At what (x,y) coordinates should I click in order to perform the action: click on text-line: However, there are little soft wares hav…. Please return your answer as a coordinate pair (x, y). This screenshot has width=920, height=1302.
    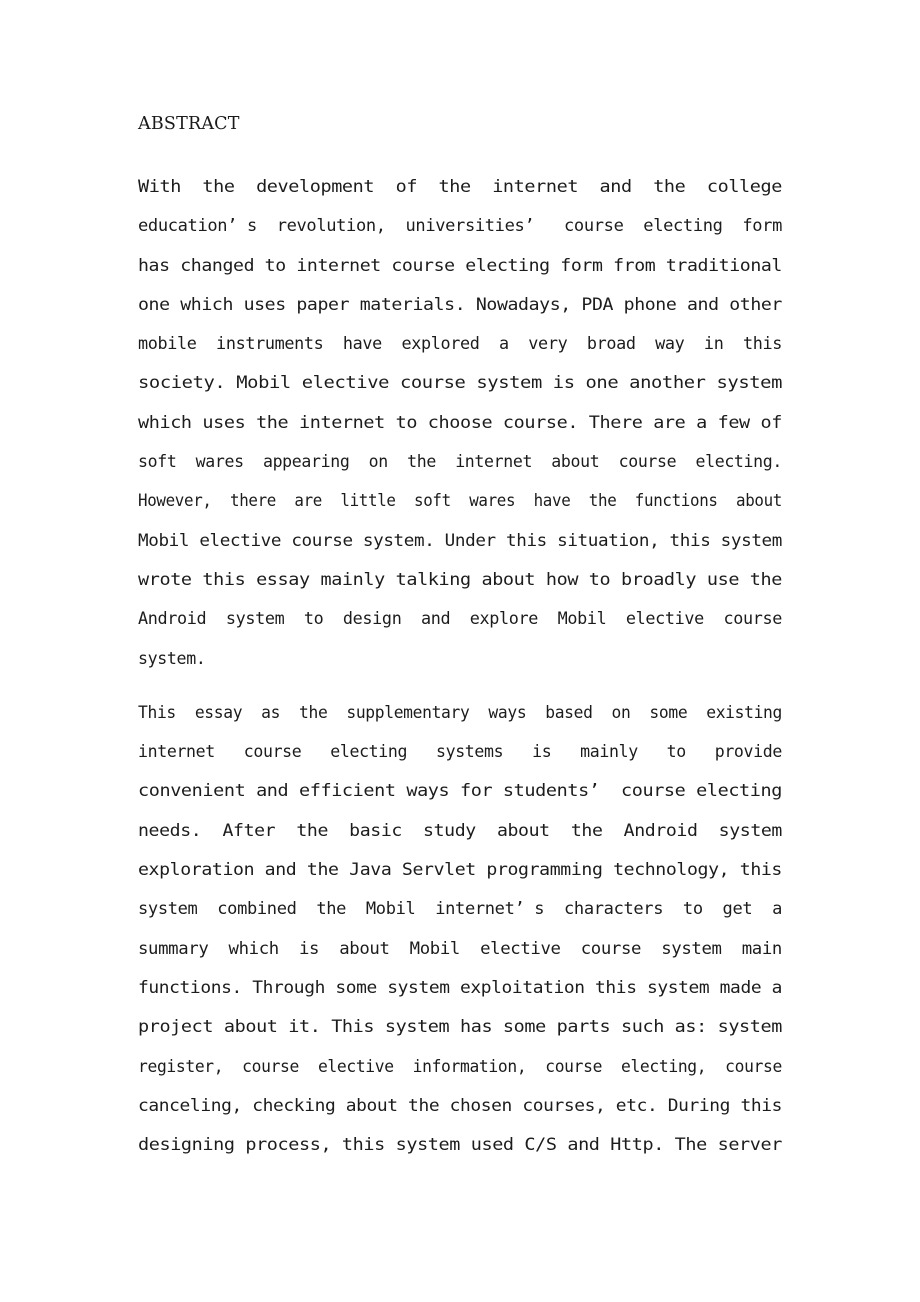
    Looking at the image, I should click on (460, 501).